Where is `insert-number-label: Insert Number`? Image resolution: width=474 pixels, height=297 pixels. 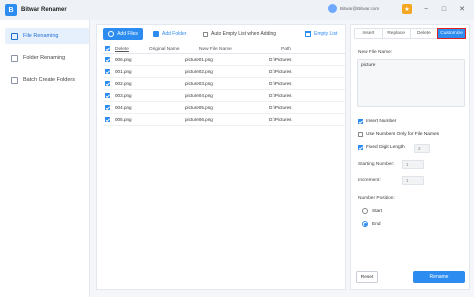
insert-number-label: Insert Number is located at coordinates (381, 121).